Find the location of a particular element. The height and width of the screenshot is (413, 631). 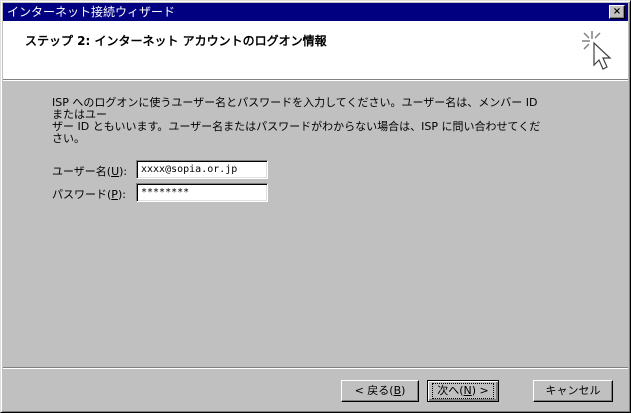

cancel-button: キャンセル is located at coordinates (573, 391).